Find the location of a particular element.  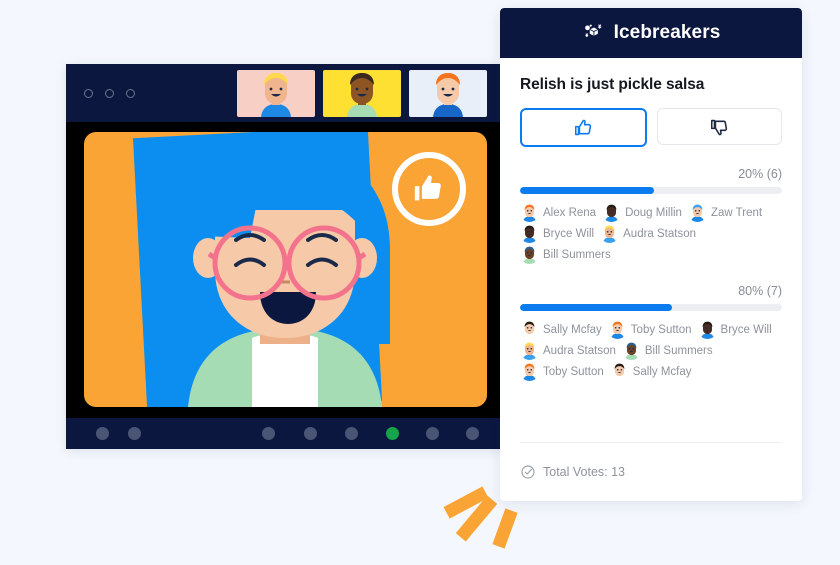

panel-header: Icebreakers is located at coordinates (651, 33).